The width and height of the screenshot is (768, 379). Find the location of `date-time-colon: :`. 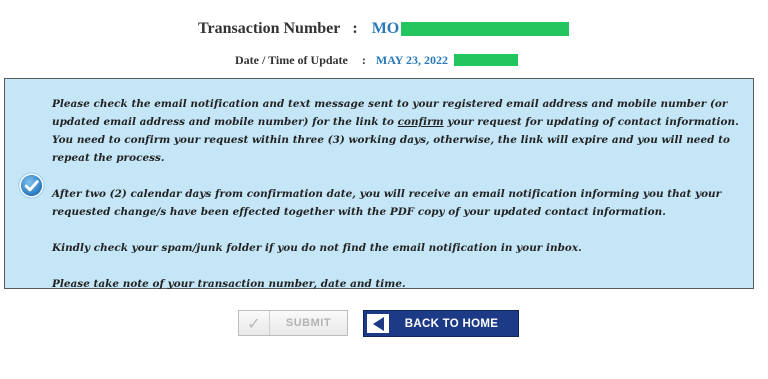

date-time-colon: : is located at coordinates (363, 59).